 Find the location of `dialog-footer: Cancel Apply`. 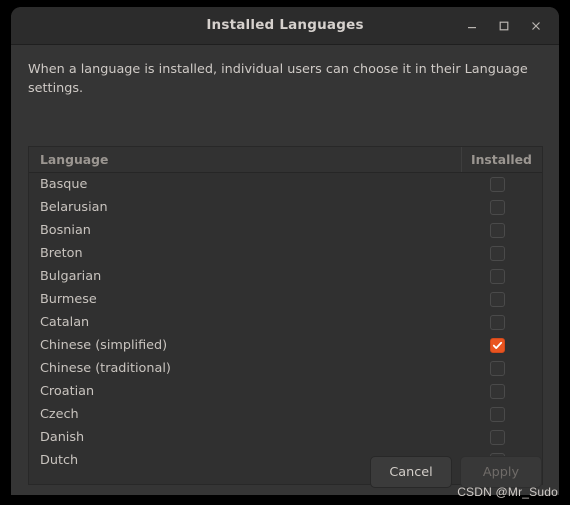

dialog-footer: Cancel Apply is located at coordinates (285, 471).